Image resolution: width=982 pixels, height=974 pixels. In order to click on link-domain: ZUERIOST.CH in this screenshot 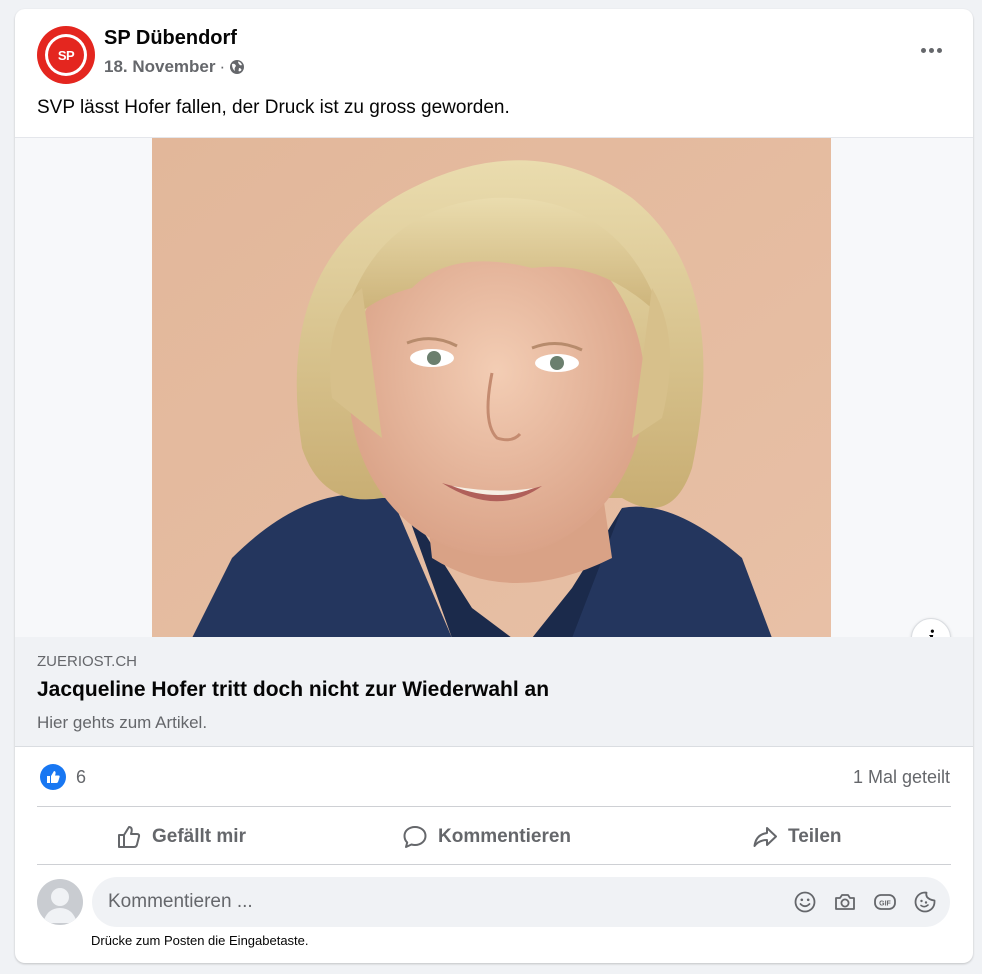, I will do `click(87, 661)`.